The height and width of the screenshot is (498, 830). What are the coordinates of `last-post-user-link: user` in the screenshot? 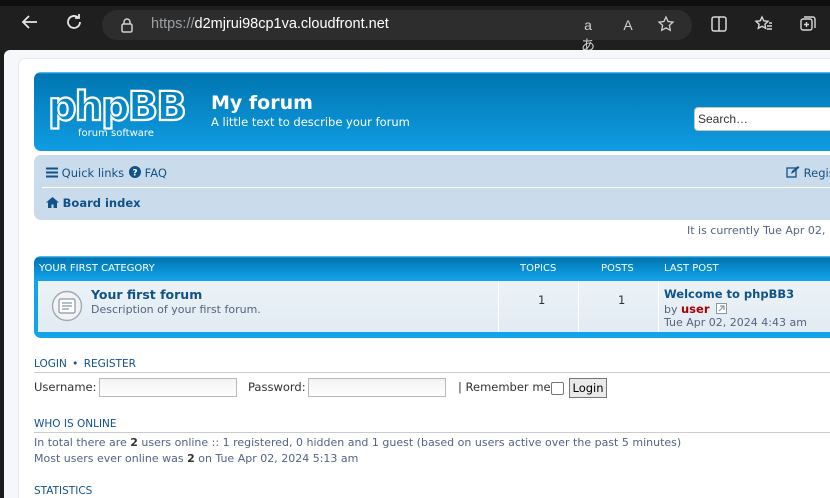 It's located at (695, 309).